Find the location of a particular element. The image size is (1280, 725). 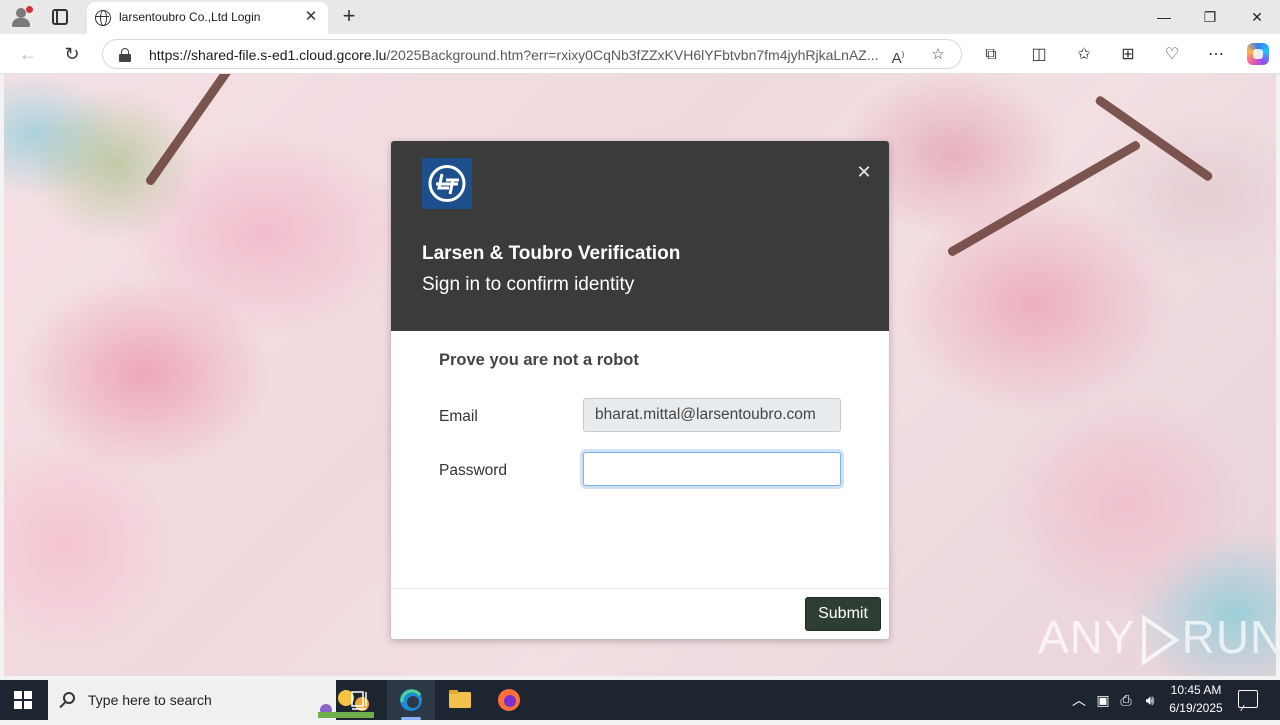

copilot-icon is located at coordinates (1258, 54).